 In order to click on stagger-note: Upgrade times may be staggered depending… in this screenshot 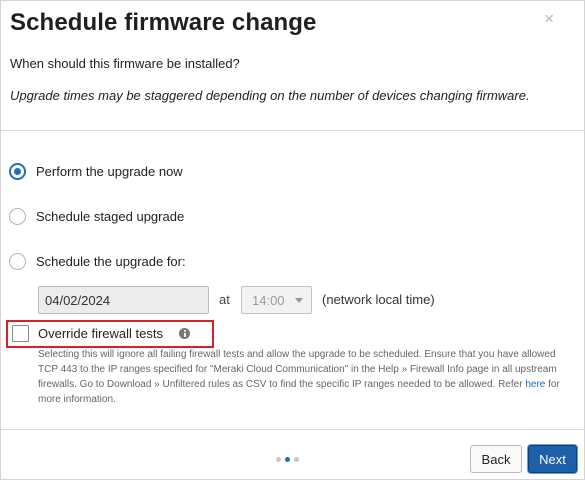, I will do `click(270, 95)`.